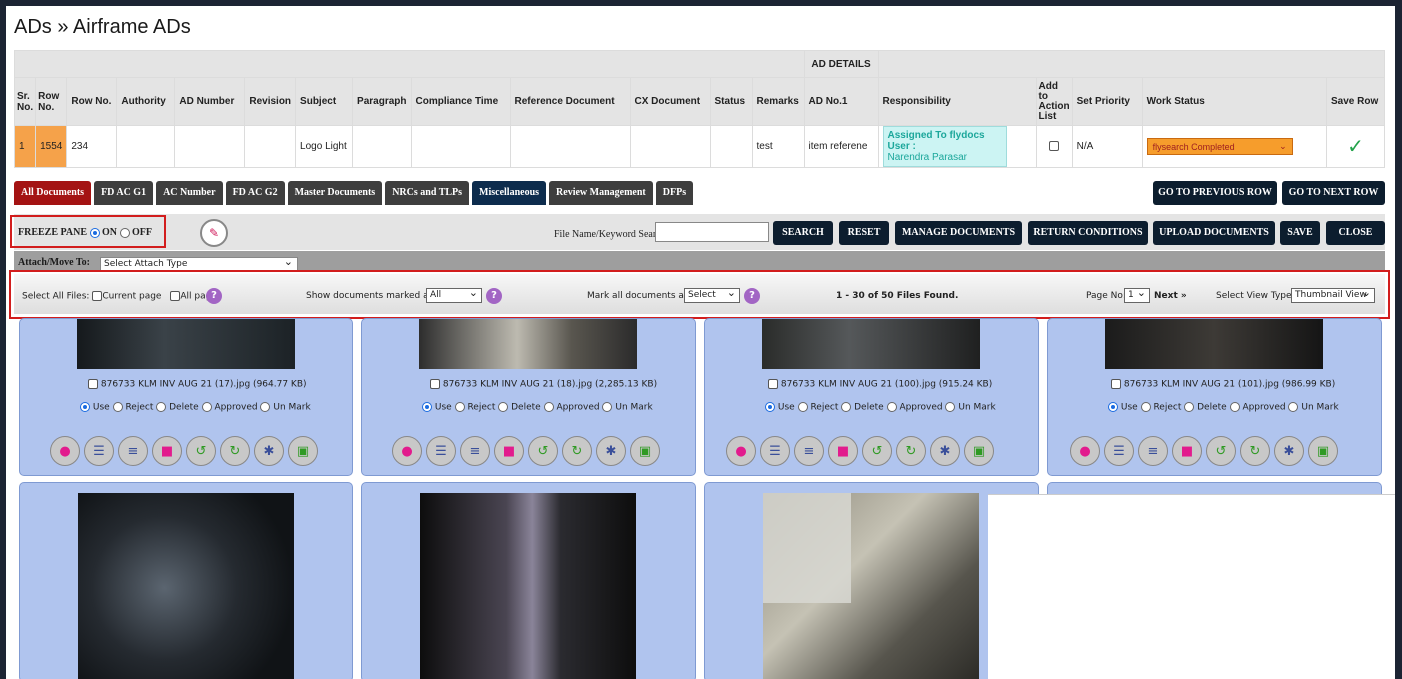 This screenshot has height=679, width=1402. What do you see at coordinates (53, 193) in the screenshot?
I see `tab-all-documents: All Documents` at bounding box center [53, 193].